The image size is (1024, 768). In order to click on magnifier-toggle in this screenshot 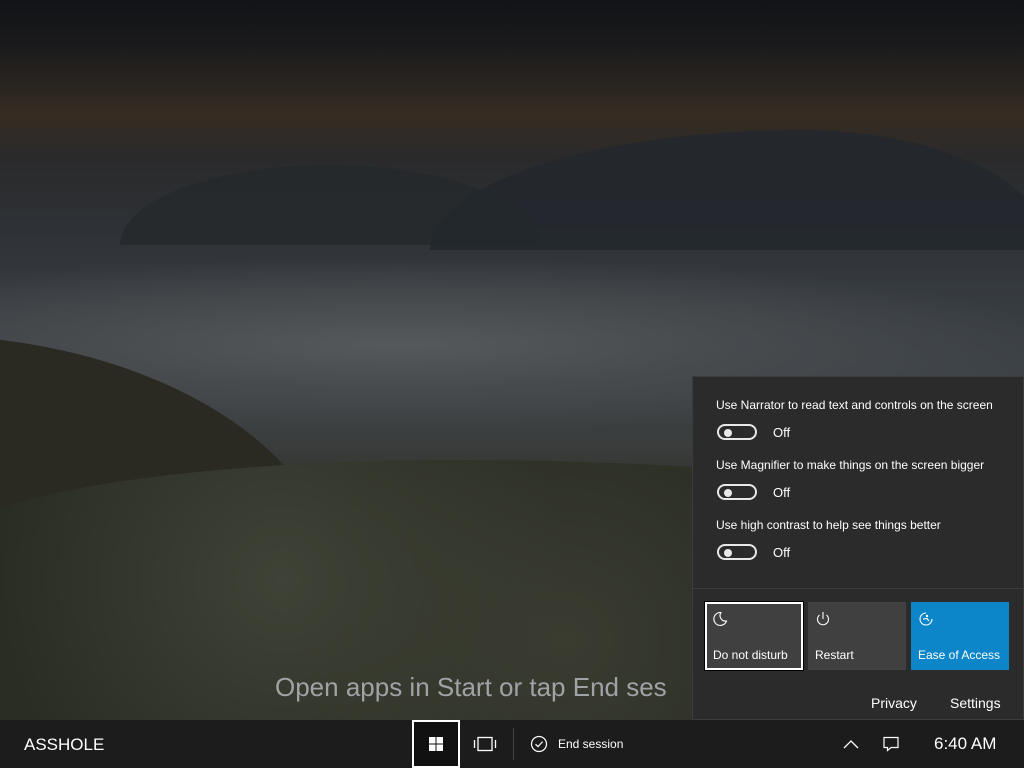, I will do `click(737, 492)`.